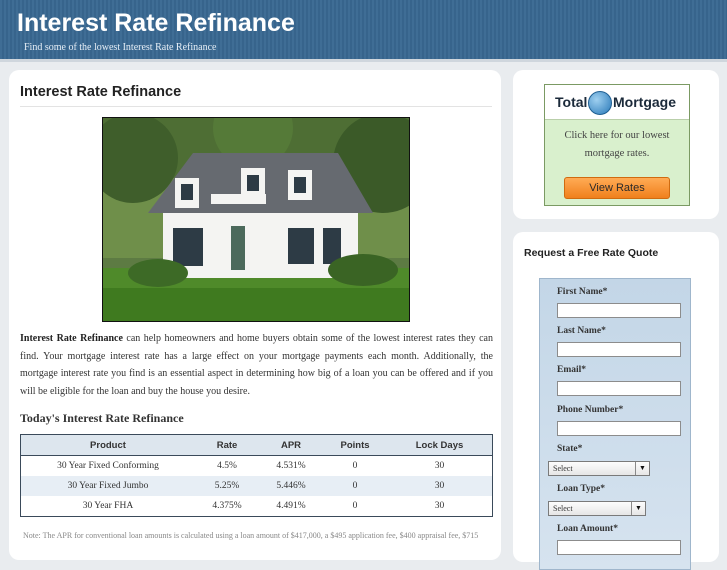  I want to click on loan-type-select: Select ▼, so click(597, 508).